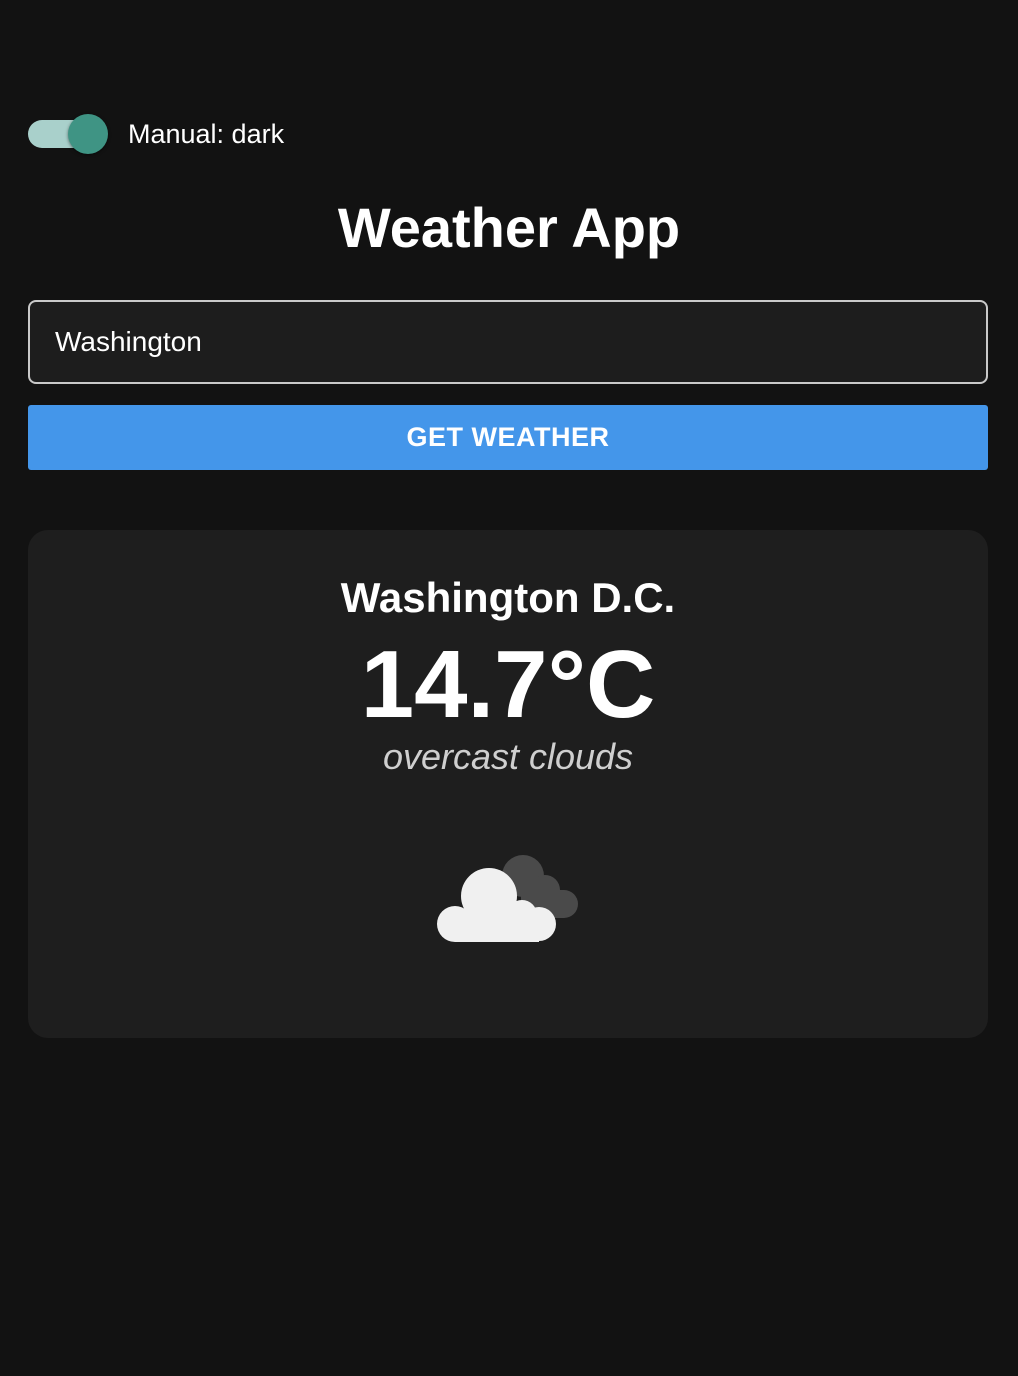  What do you see at coordinates (507, 898) in the screenshot?
I see `overcast-clouds-icon` at bounding box center [507, 898].